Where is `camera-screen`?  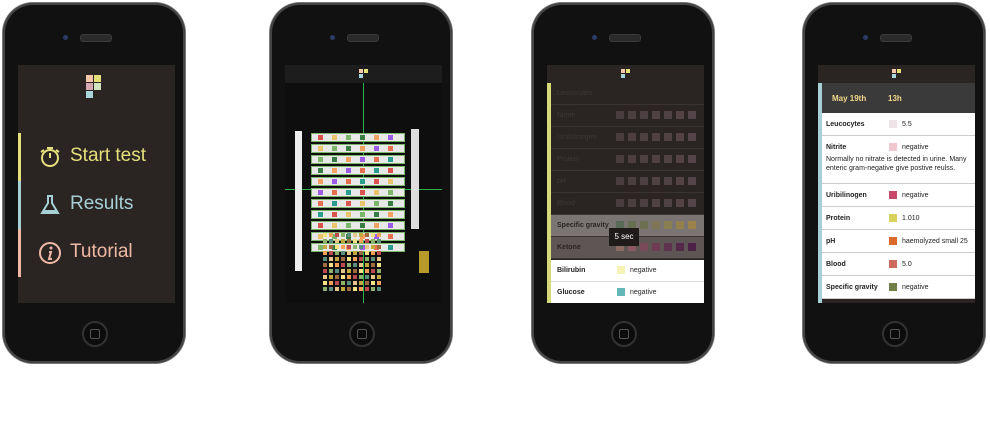 camera-screen is located at coordinates (363, 184).